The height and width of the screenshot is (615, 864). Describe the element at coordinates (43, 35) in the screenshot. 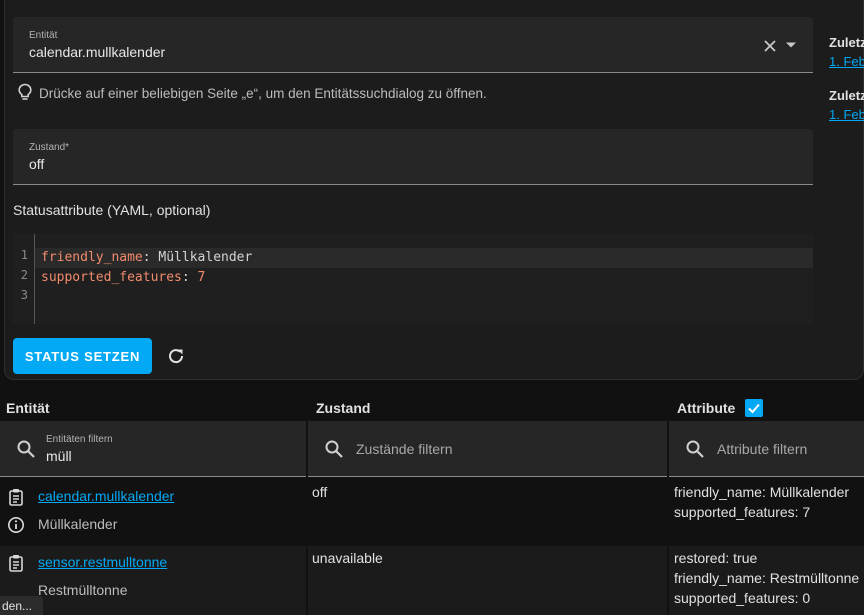

I see `entity-field-label: Entität` at that location.